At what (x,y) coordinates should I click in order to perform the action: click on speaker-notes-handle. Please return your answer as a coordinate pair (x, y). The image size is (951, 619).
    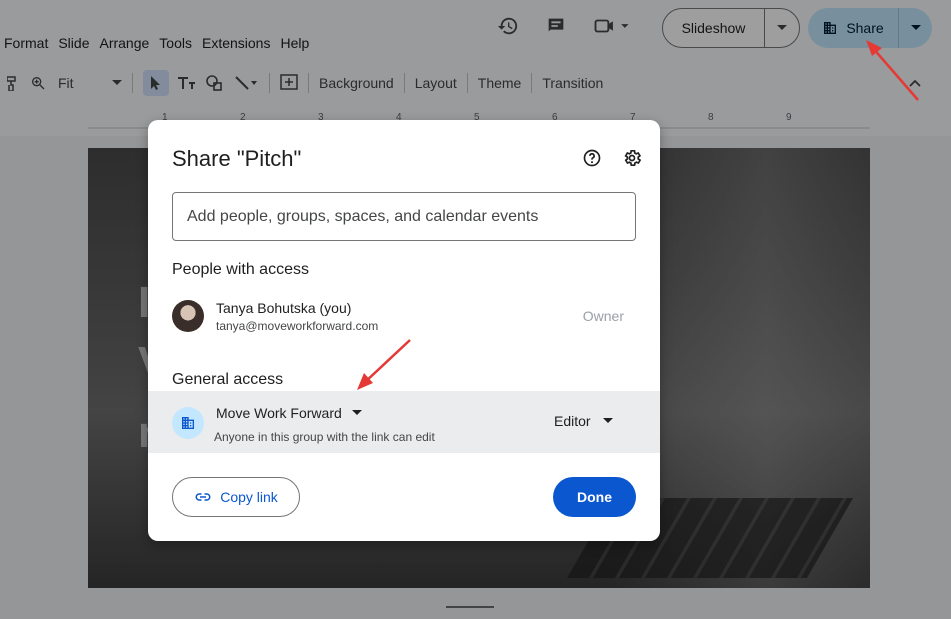
    Looking at the image, I should click on (470, 607).